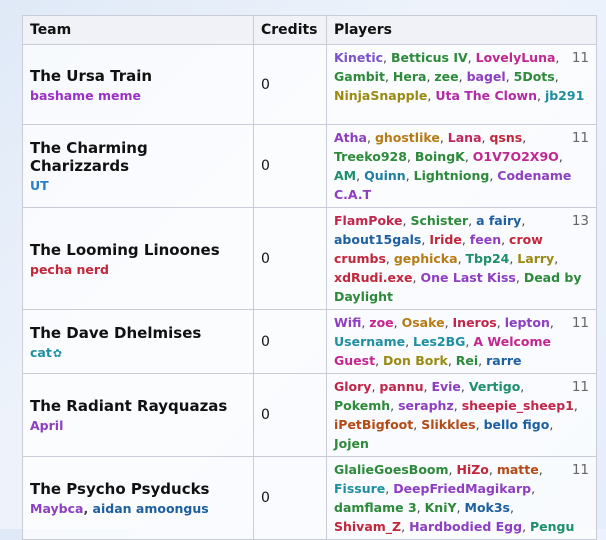 The width and height of the screenshot is (606, 540). I want to click on team-cell: The Charming Charizzards UT, so click(138, 166).